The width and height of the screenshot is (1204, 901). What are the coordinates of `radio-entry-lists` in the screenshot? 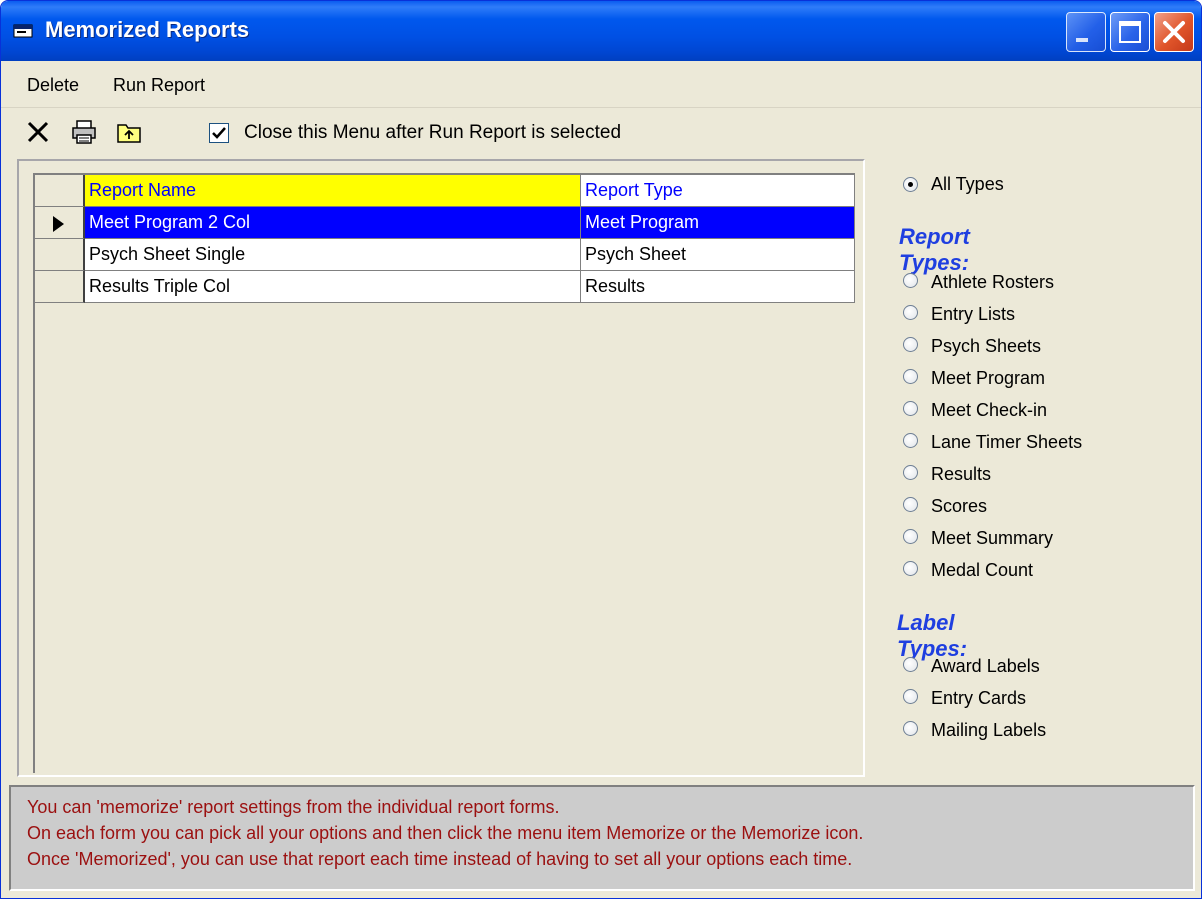 It's located at (910, 312).